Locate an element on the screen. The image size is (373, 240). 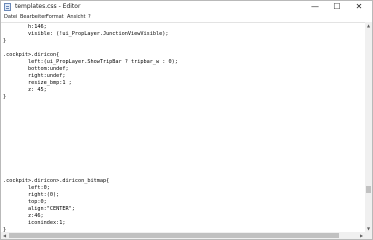
code-line: h:146; is located at coordinates (25, 27).